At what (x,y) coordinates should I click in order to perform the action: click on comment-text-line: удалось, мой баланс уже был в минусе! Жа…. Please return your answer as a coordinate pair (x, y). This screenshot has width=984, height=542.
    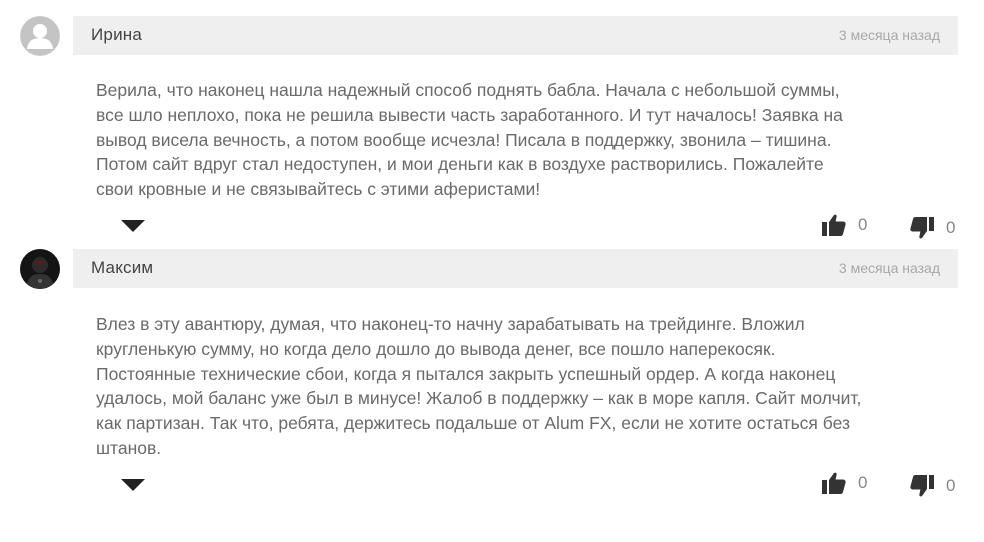
    Looking at the image, I should click on (479, 398).